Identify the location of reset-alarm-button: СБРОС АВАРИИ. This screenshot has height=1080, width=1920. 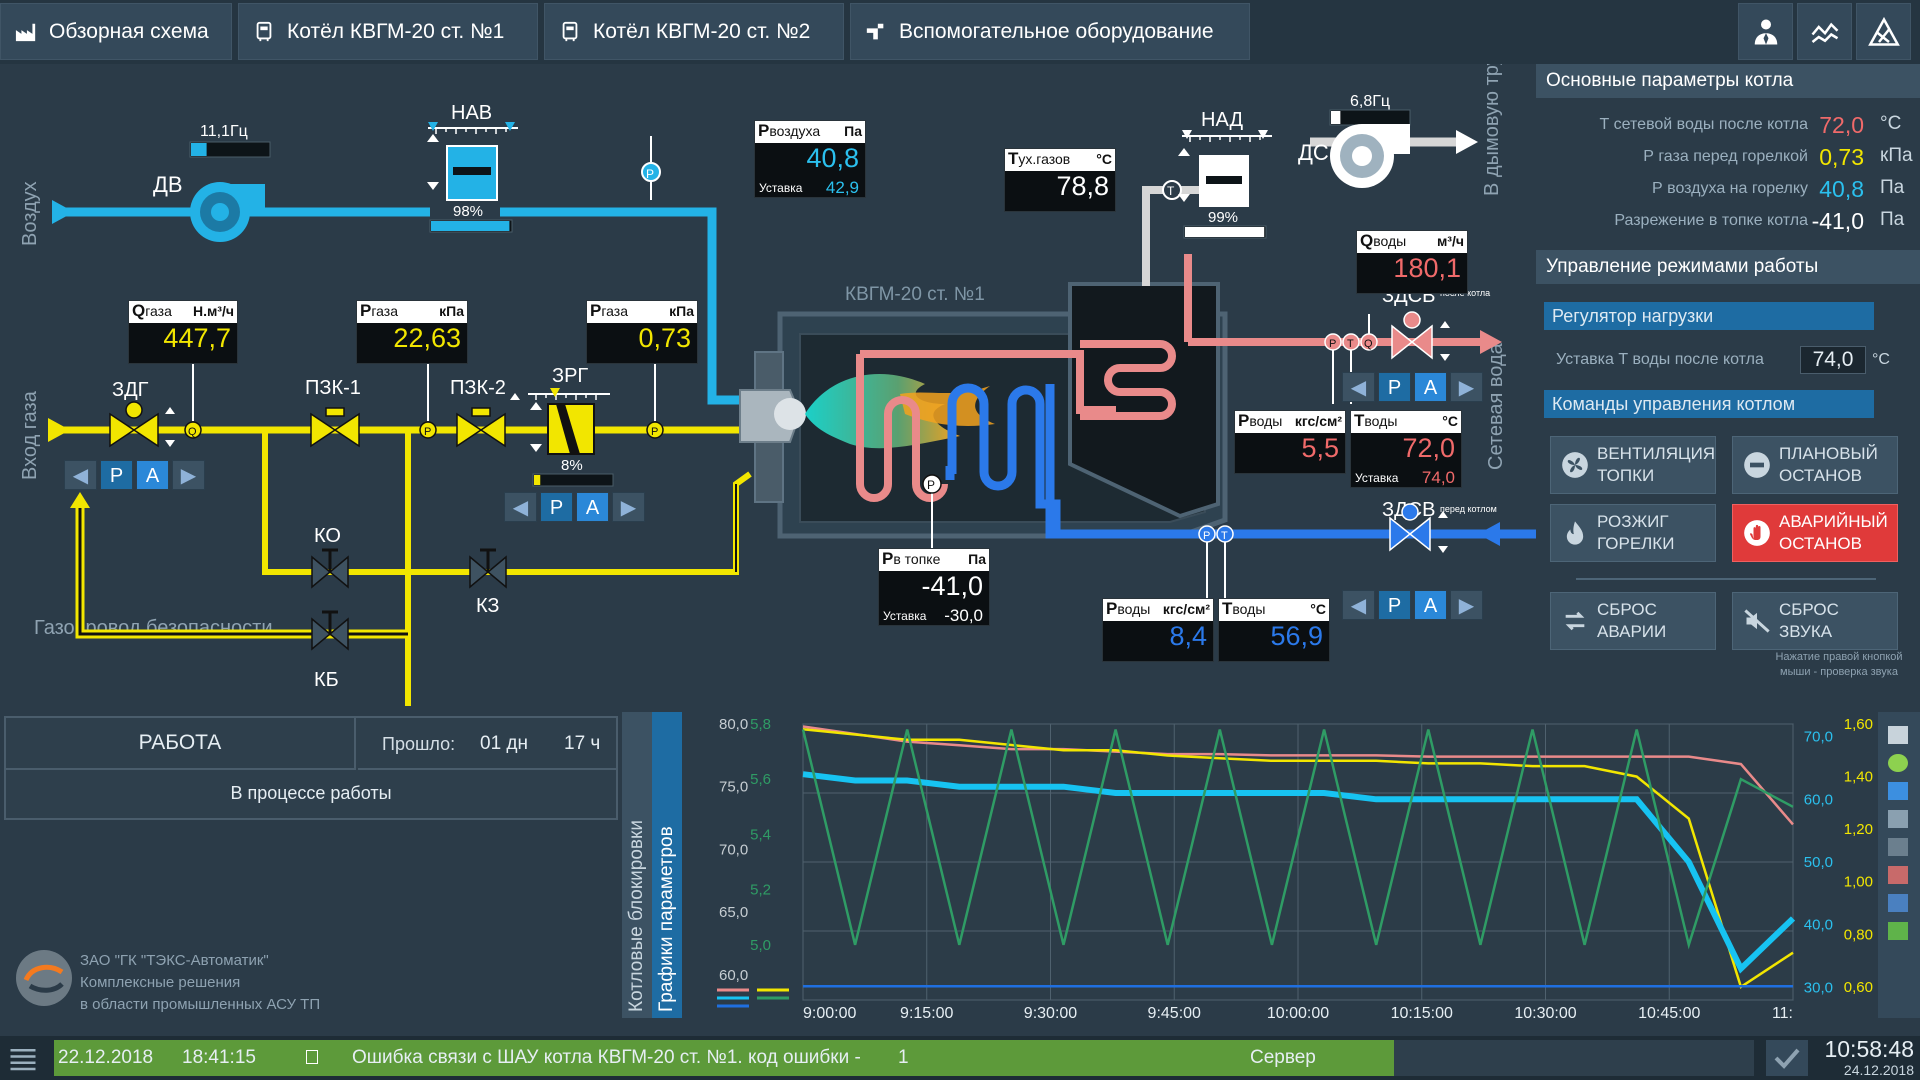
(1633, 621).